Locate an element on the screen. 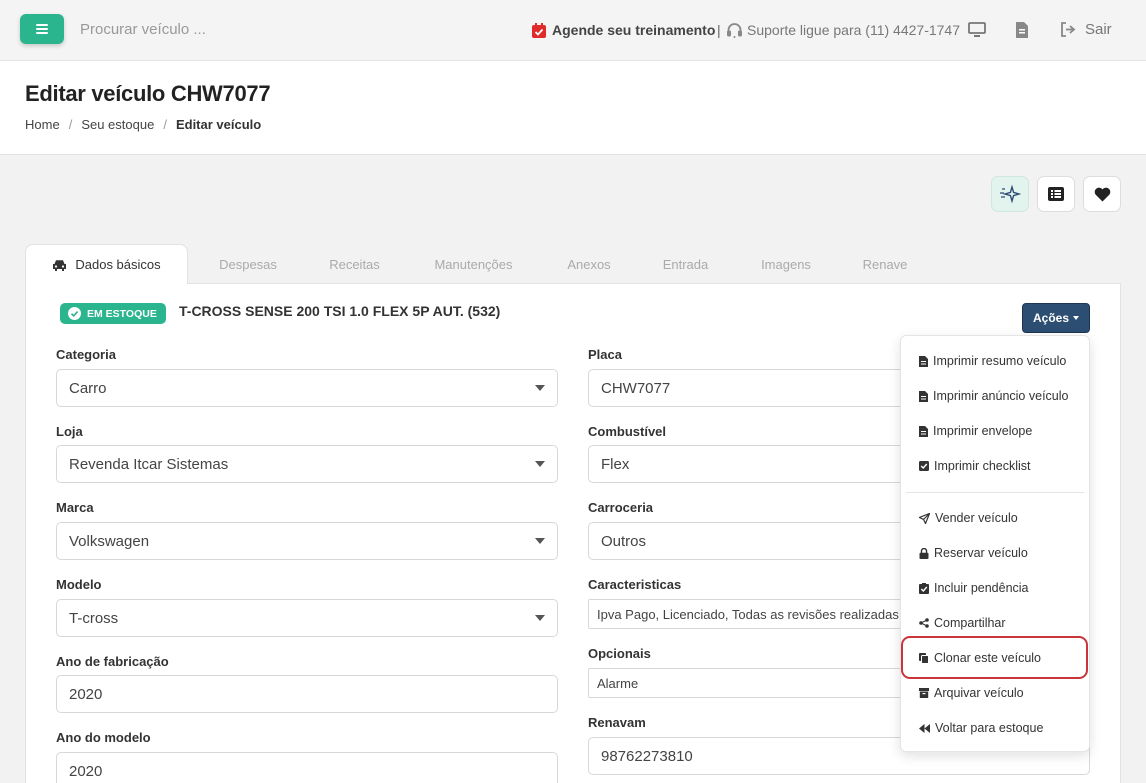 Image resolution: width=1146 pixels, height=783 pixels. tab-label: Imagens is located at coordinates (786, 264).